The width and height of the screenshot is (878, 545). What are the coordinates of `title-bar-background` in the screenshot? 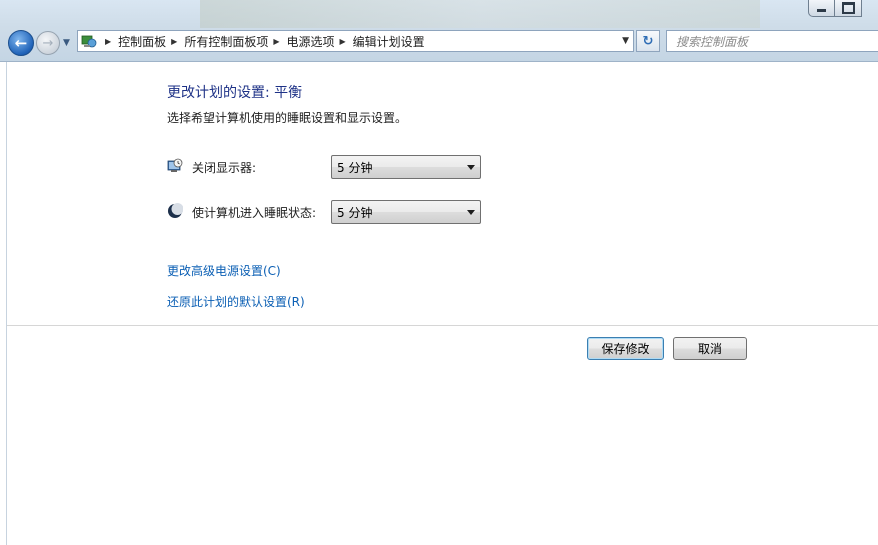 It's located at (480, 14).